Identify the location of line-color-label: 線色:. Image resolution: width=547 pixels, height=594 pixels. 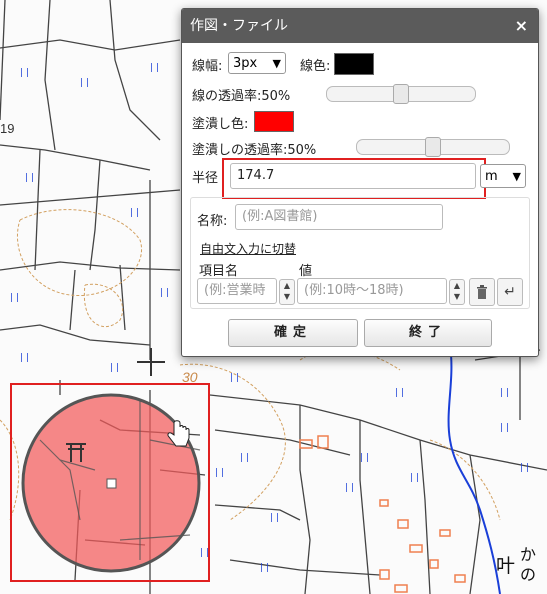
(315, 66).